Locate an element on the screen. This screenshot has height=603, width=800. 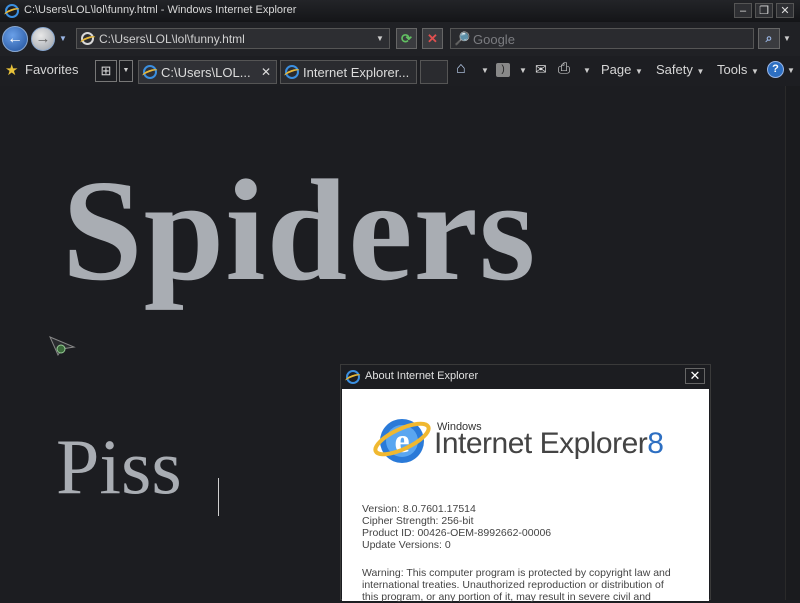
restore-button: ❐ is located at coordinates (764, 10).